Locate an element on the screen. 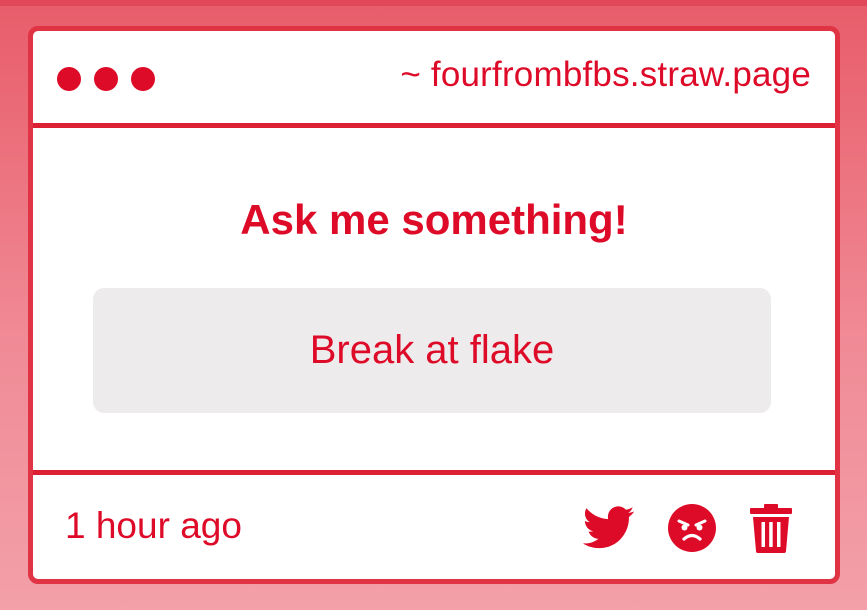  trash-icon is located at coordinates (771, 528).